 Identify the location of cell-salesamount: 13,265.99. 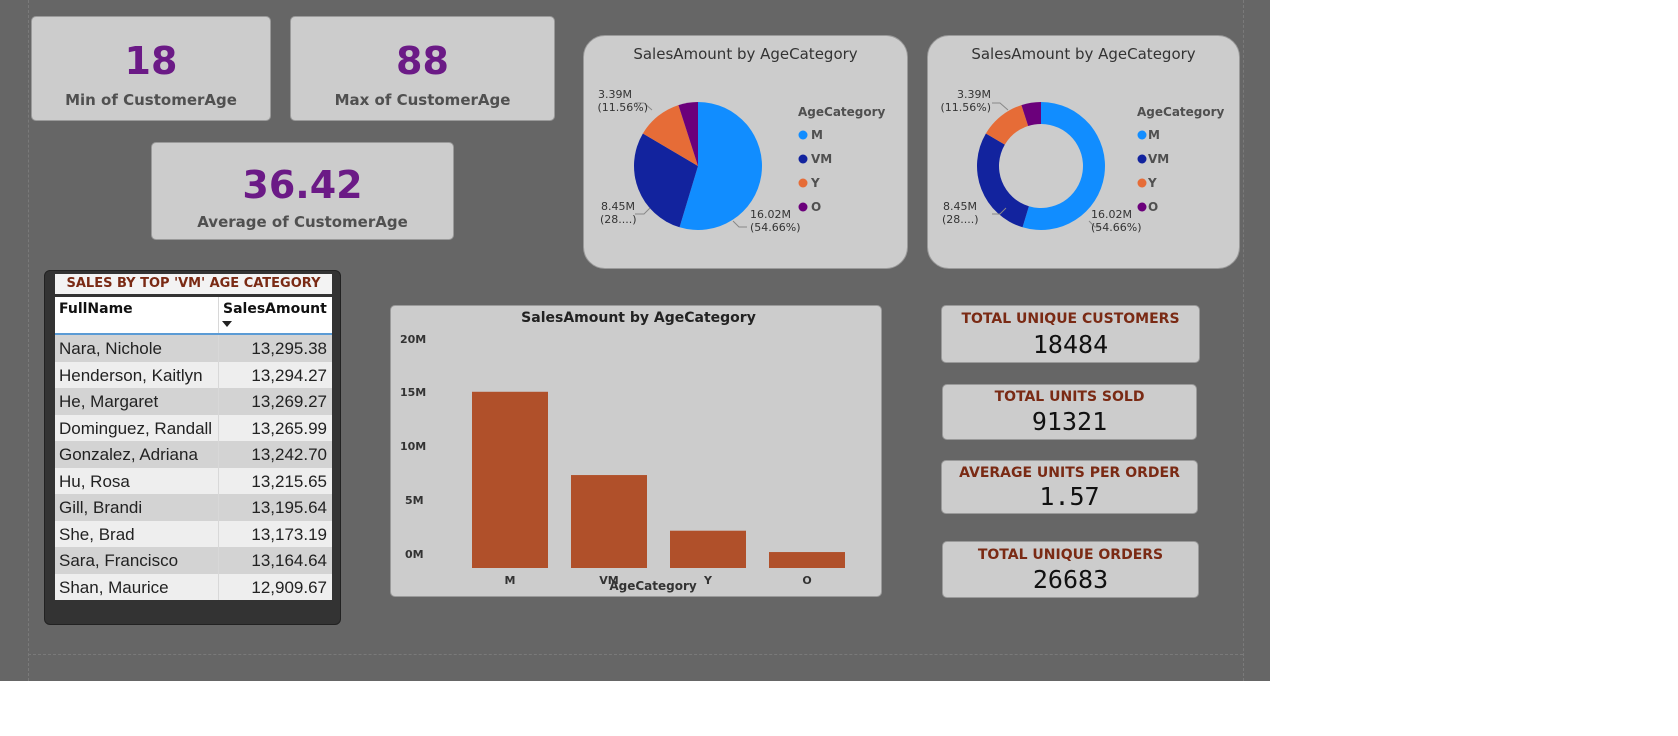
(289, 428).